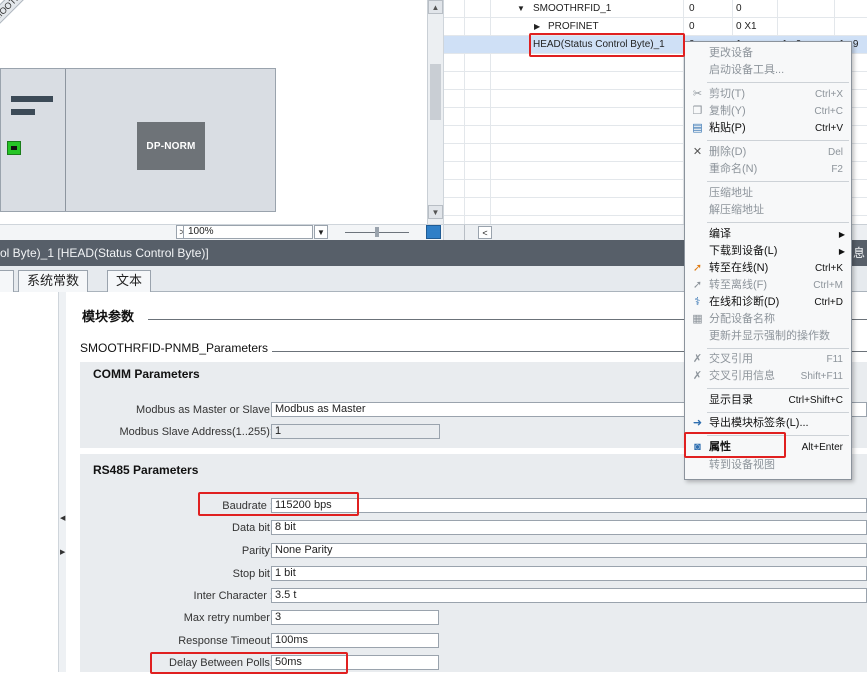  Describe the element at coordinates (768, 53) in the screenshot. I see `menu-item-change-device: 更改设备` at that location.